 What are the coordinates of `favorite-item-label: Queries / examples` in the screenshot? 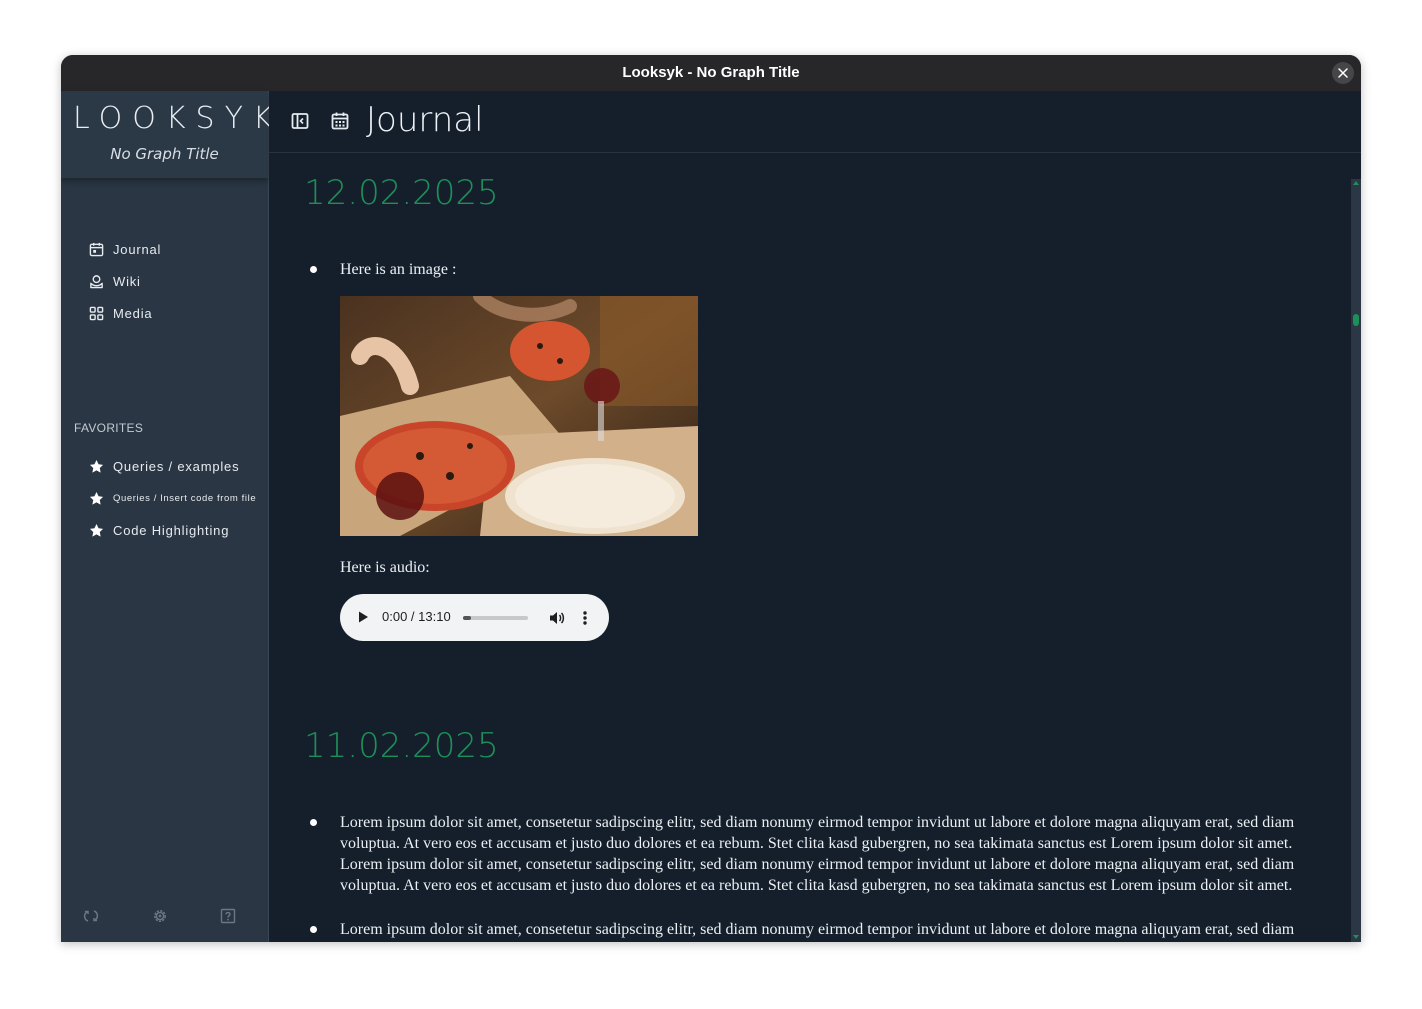 It's located at (176, 466).